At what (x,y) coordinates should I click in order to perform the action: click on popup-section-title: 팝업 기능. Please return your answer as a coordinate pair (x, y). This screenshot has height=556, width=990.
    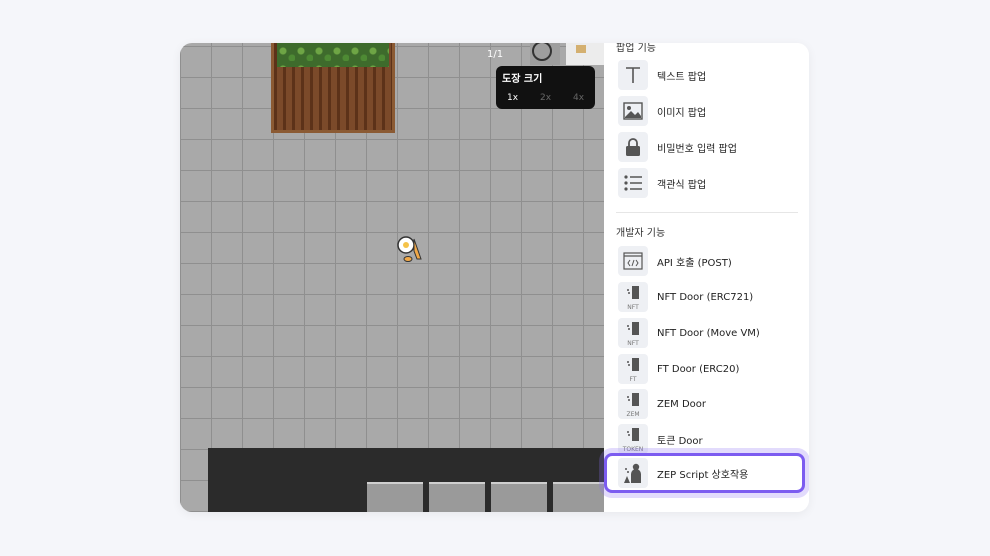
    Looking at the image, I should click on (636, 48).